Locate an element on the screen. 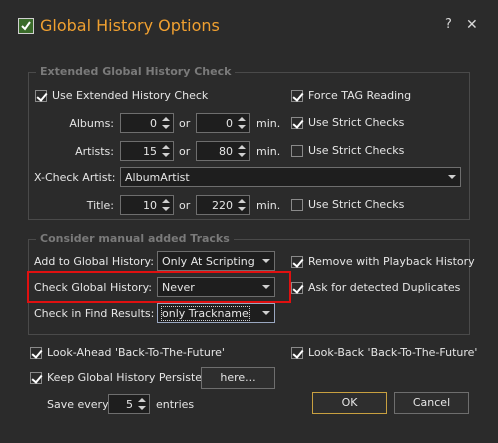  artists-label: Artists: is located at coordinates (94, 151).